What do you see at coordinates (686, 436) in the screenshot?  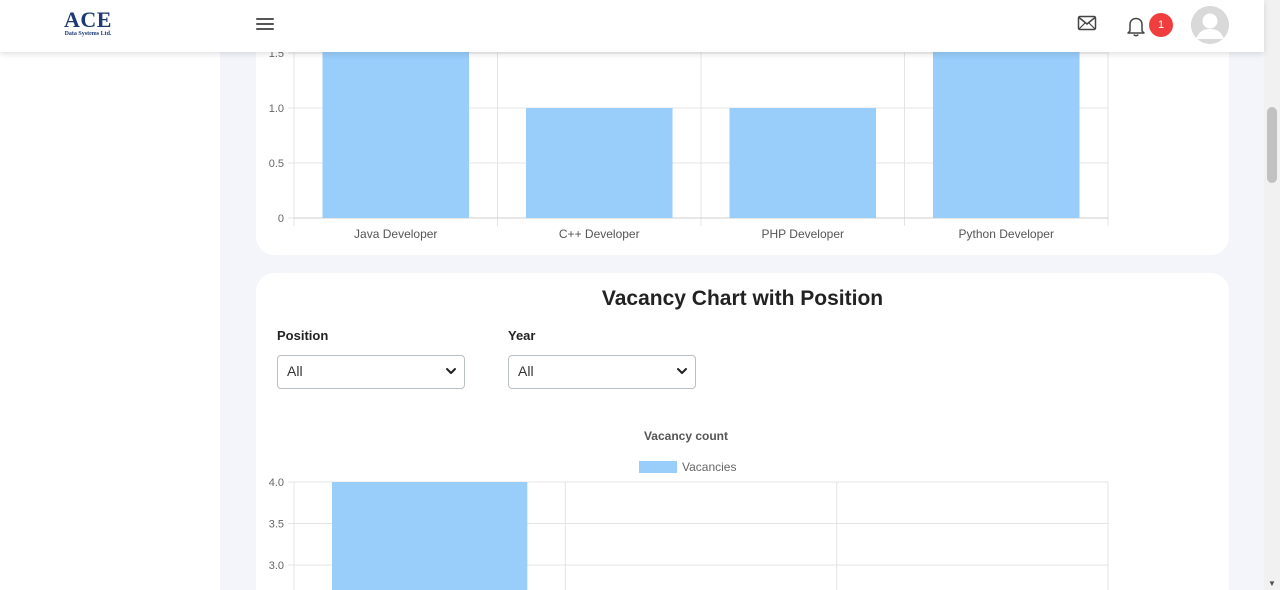 I see `chart-title: Vacancy count` at bounding box center [686, 436].